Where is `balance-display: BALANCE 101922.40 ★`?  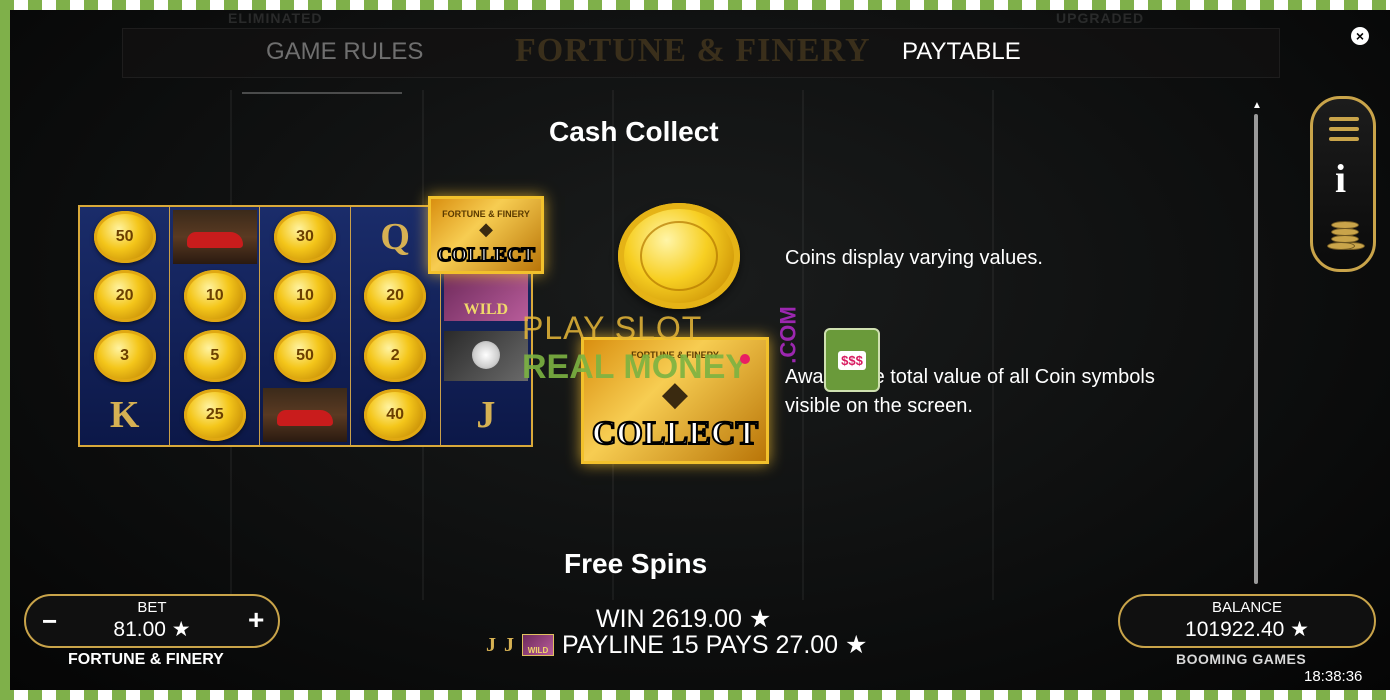
balance-display: BALANCE 101922.40 ★ is located at coordinates (1247, 621).